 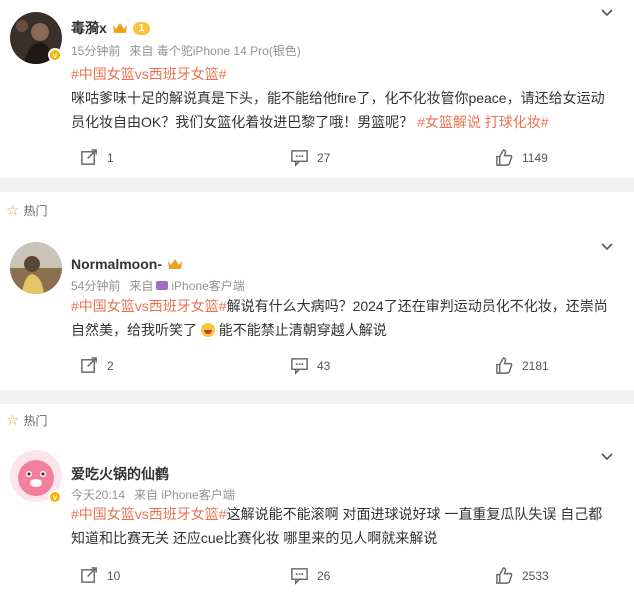 I want to click on weibo-vip-icon, so click(x=162, y=285).